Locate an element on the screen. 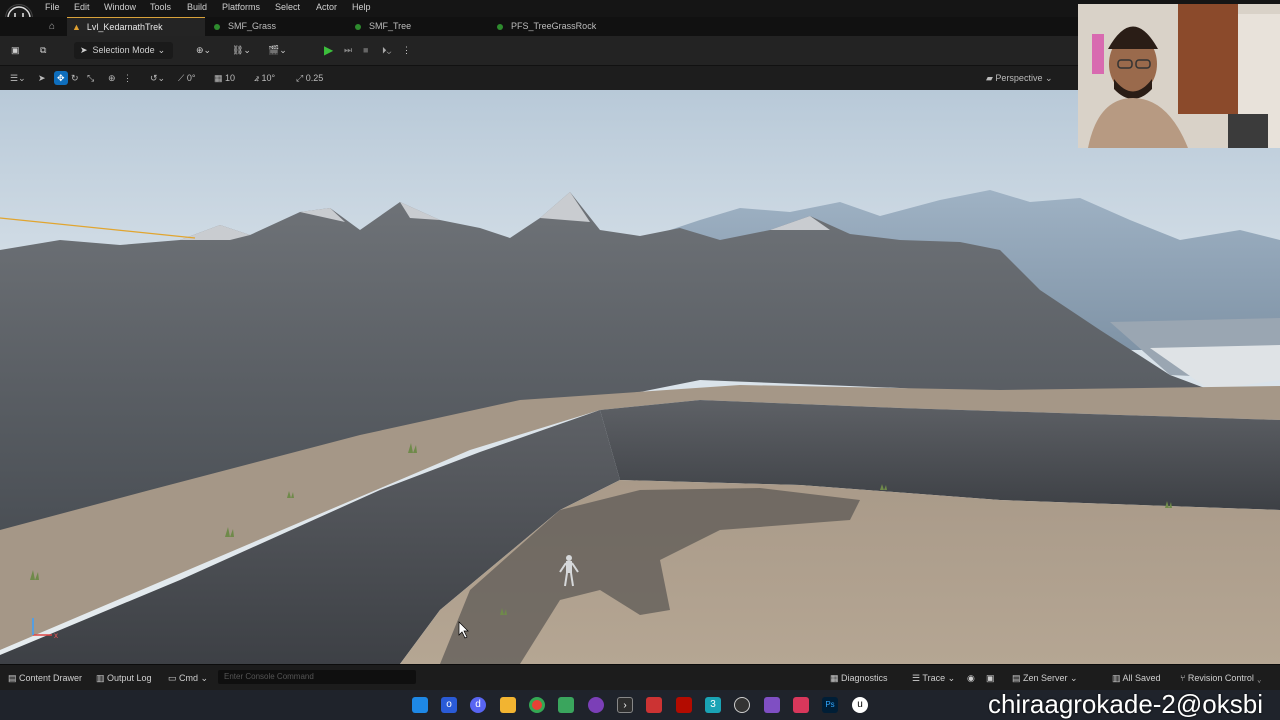  tab-smf-tree: SMF_Tree is located at coordinates (420, 26).